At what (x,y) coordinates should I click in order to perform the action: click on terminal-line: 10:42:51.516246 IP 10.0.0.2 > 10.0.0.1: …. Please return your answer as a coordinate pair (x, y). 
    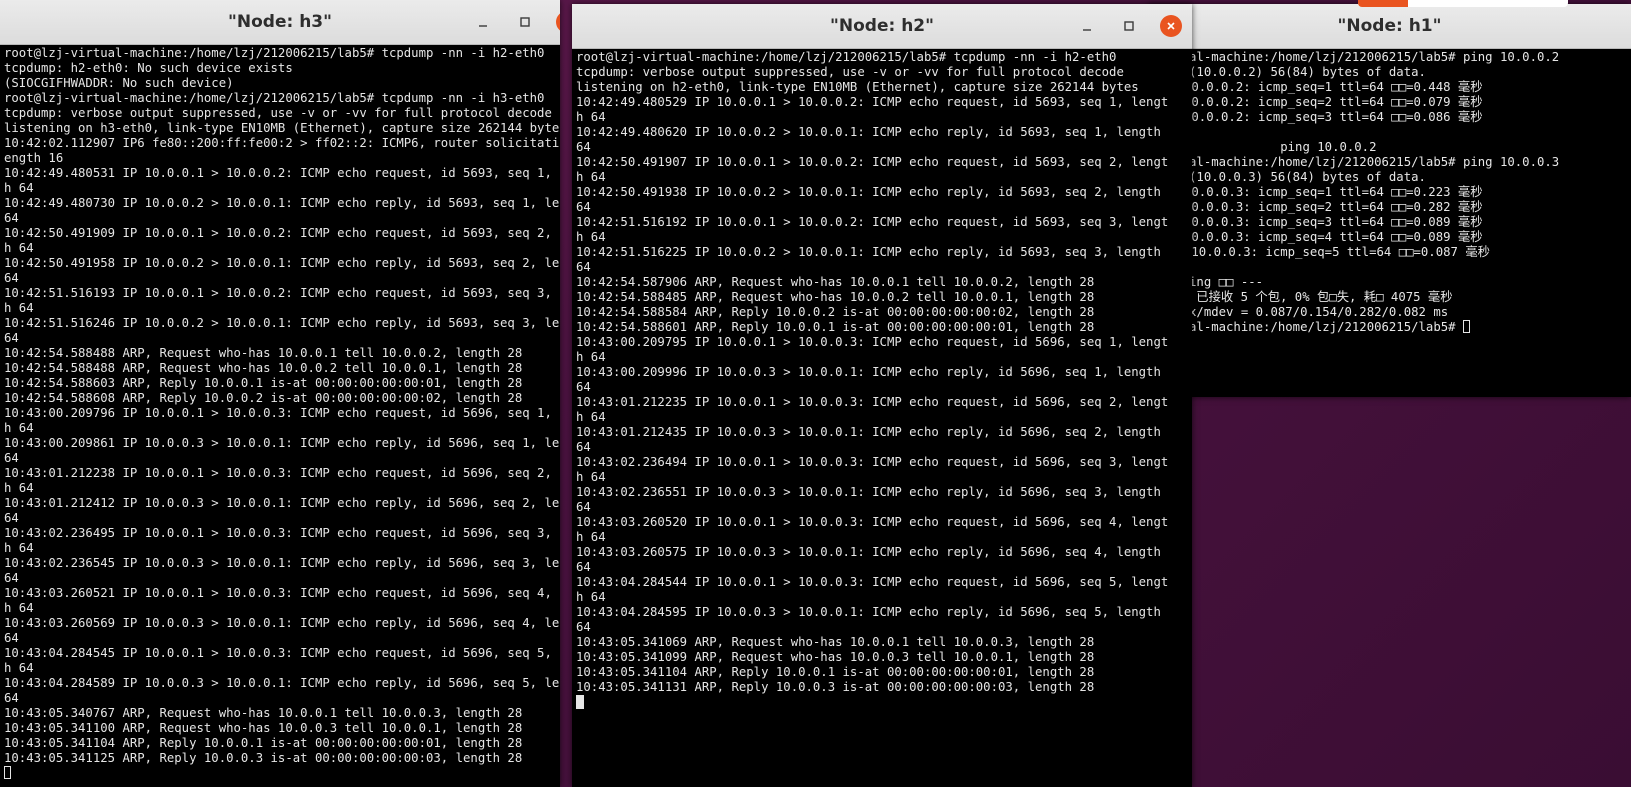
    Looking at the image, I should click on (282, 323).